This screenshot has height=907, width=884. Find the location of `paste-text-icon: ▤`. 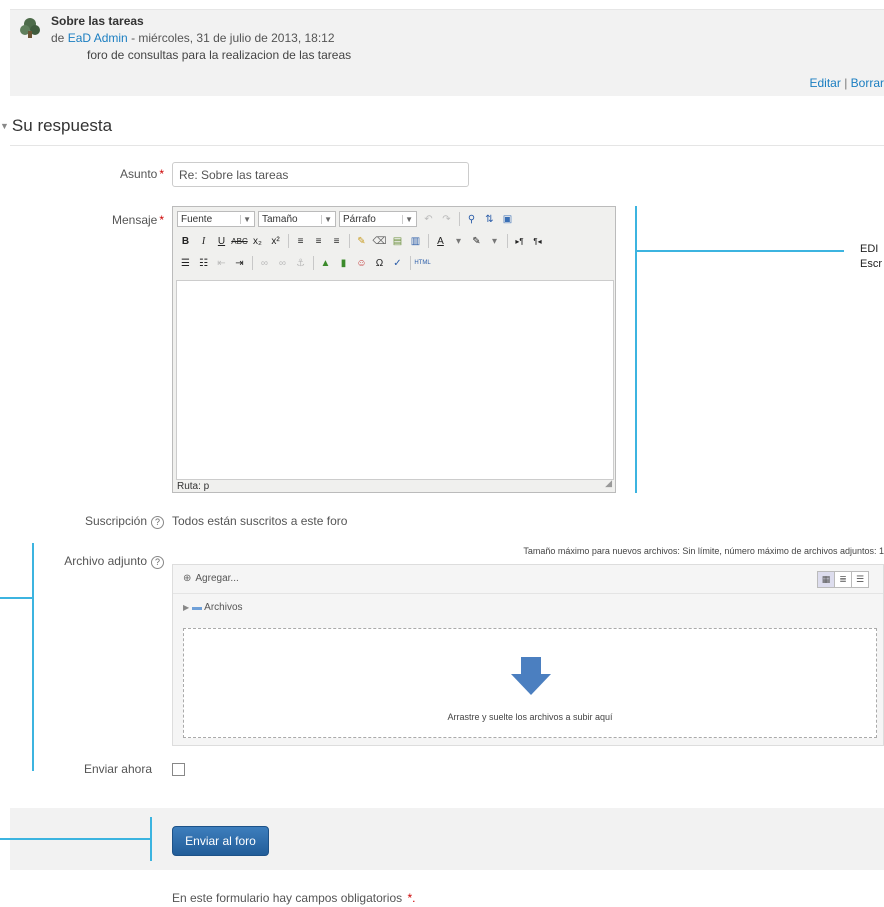

paste-text-icon: ▤ is located at coordinates (397, 241).